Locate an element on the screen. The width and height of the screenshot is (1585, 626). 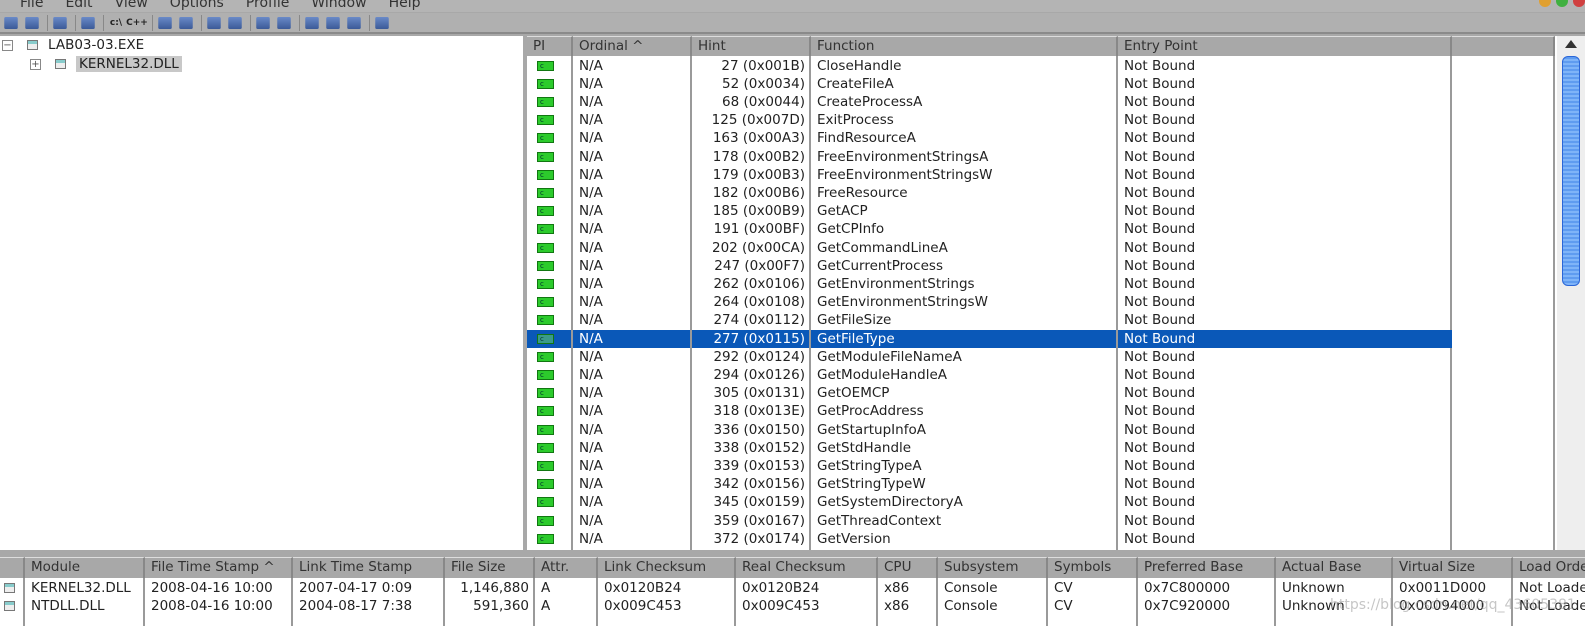
module-column-header-real-checksum: Real Checksum is located at coordinates (807, 567).